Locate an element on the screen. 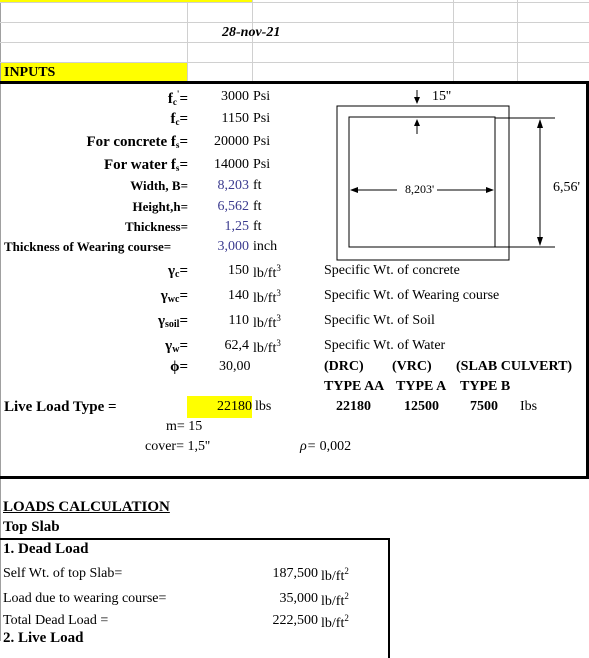 The image size is (589, 658). phi-value: 30,00 is located at coordinates (235, 367).